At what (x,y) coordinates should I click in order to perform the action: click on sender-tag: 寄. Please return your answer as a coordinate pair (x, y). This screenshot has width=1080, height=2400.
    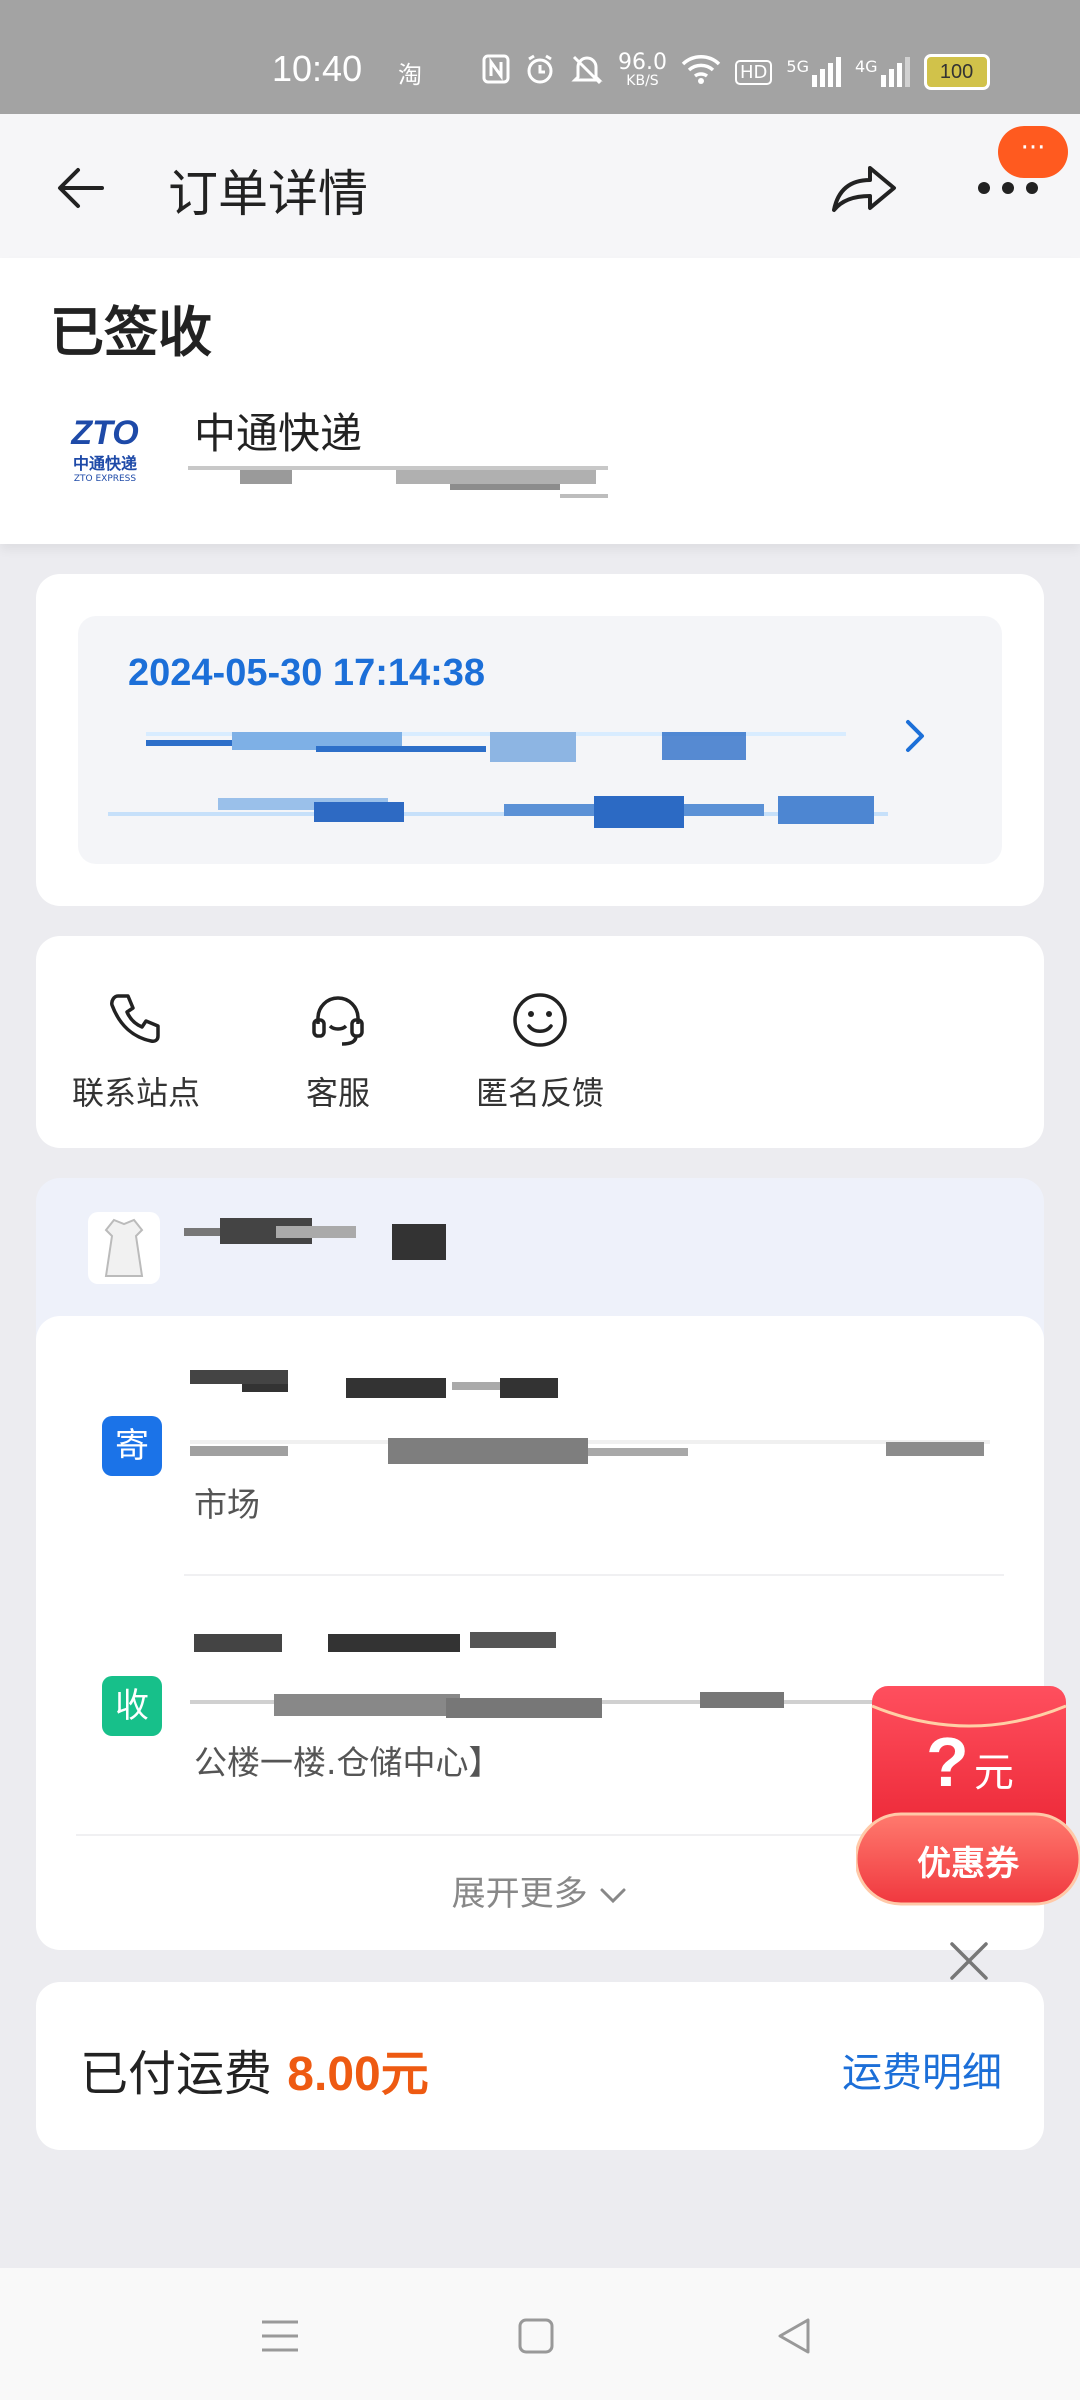
    Looking at the image, I should click on (132, 1446).